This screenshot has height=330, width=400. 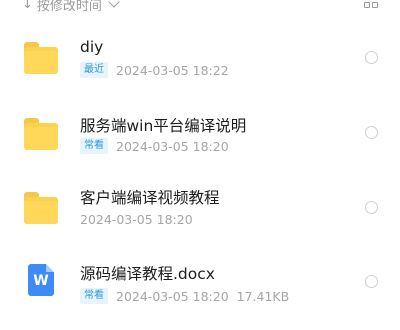 I want to click on file-datetime: 2024-03-05 18:22, so click(x=172, y=70).